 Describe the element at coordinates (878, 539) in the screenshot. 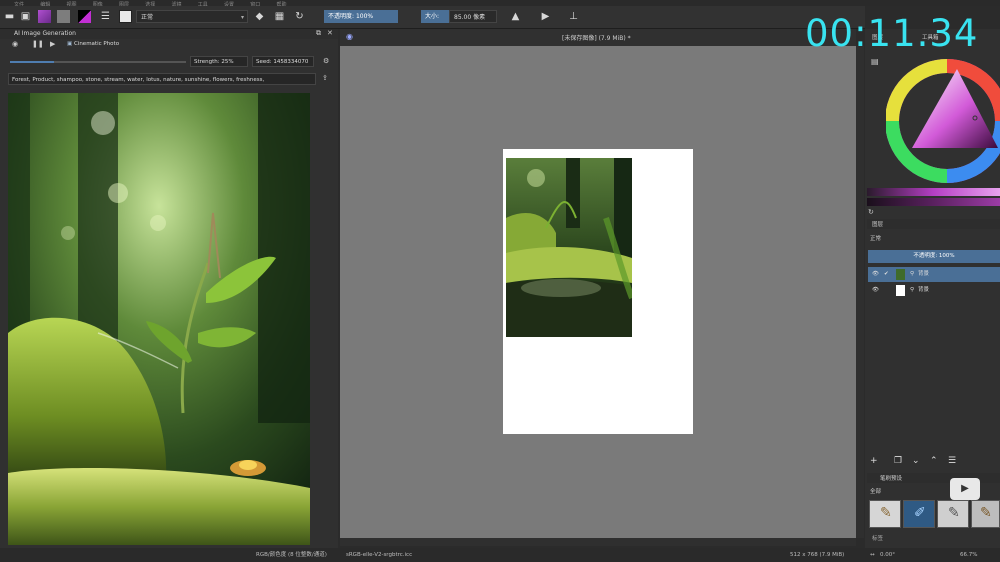

I see `brush-tag-label: 标签` at that location.